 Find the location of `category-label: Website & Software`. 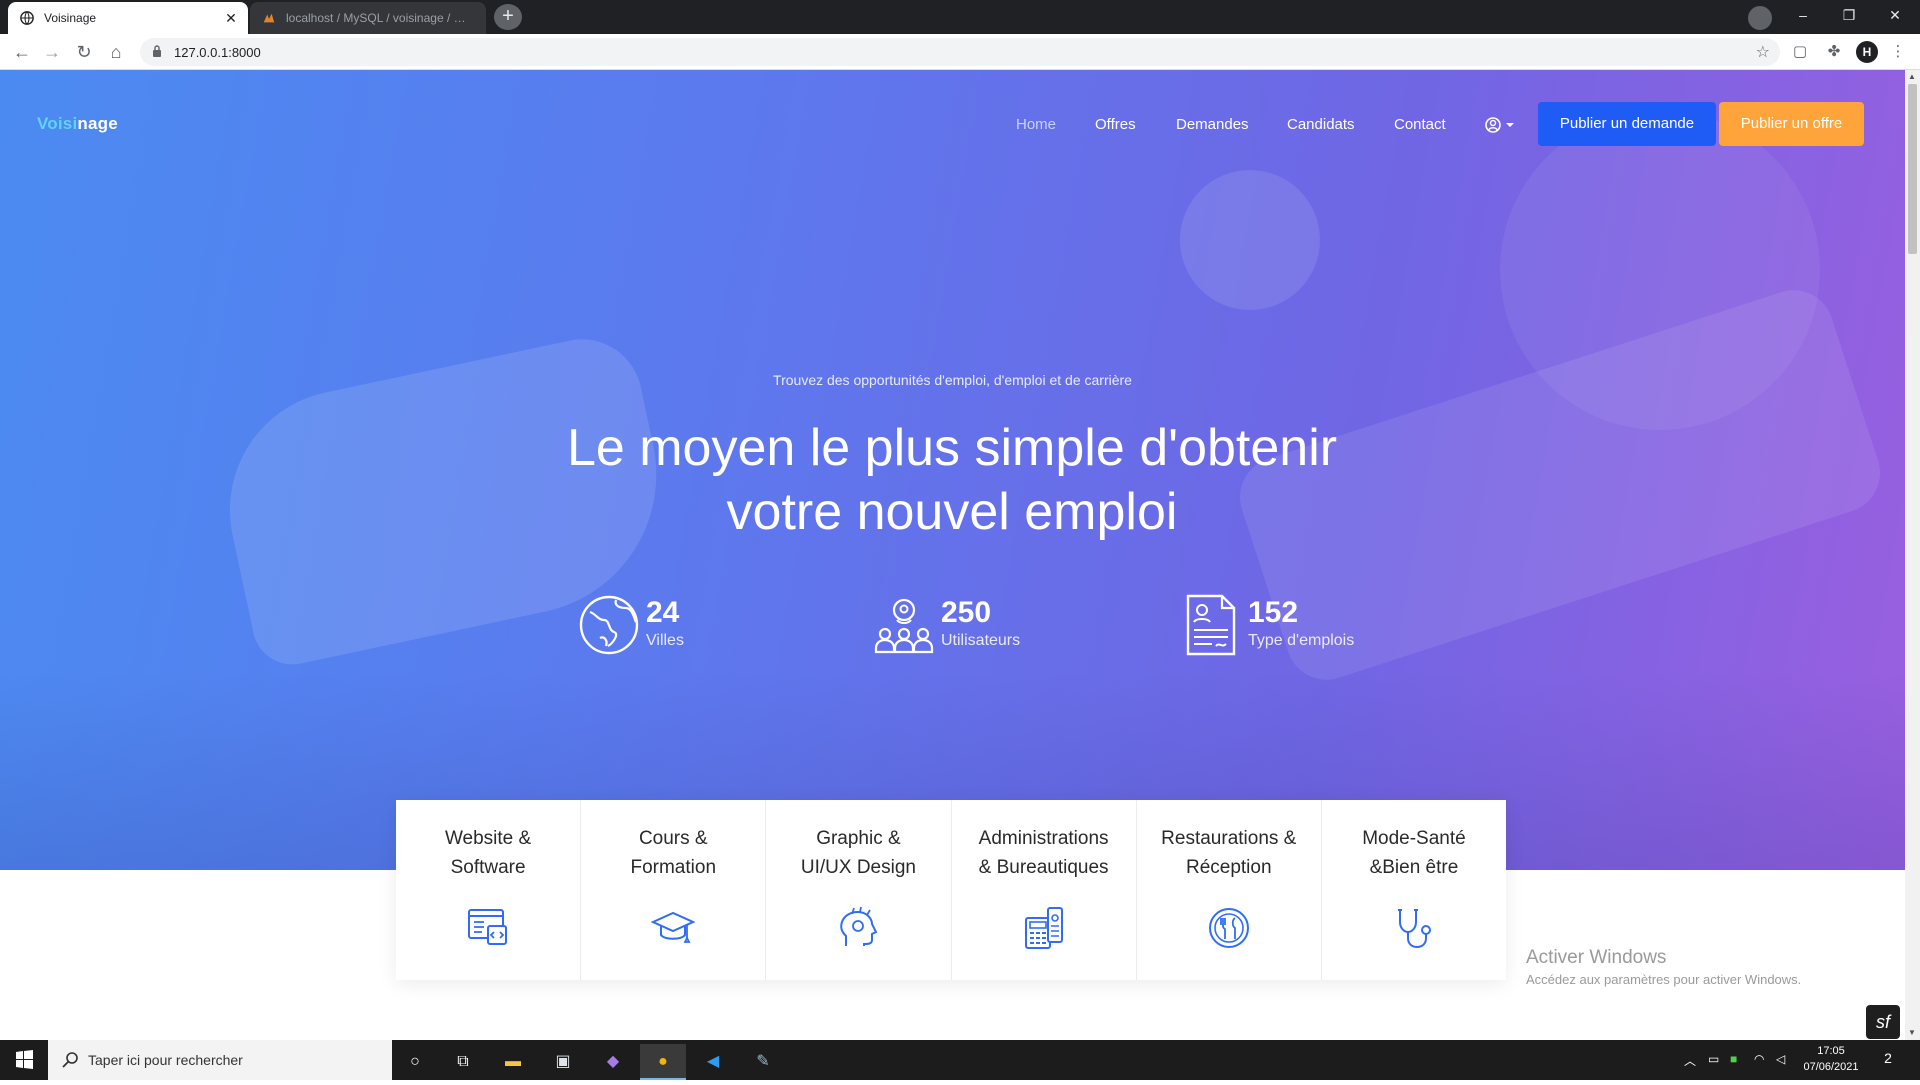

category-label: Website & Software is located at coordinates (488, 853).